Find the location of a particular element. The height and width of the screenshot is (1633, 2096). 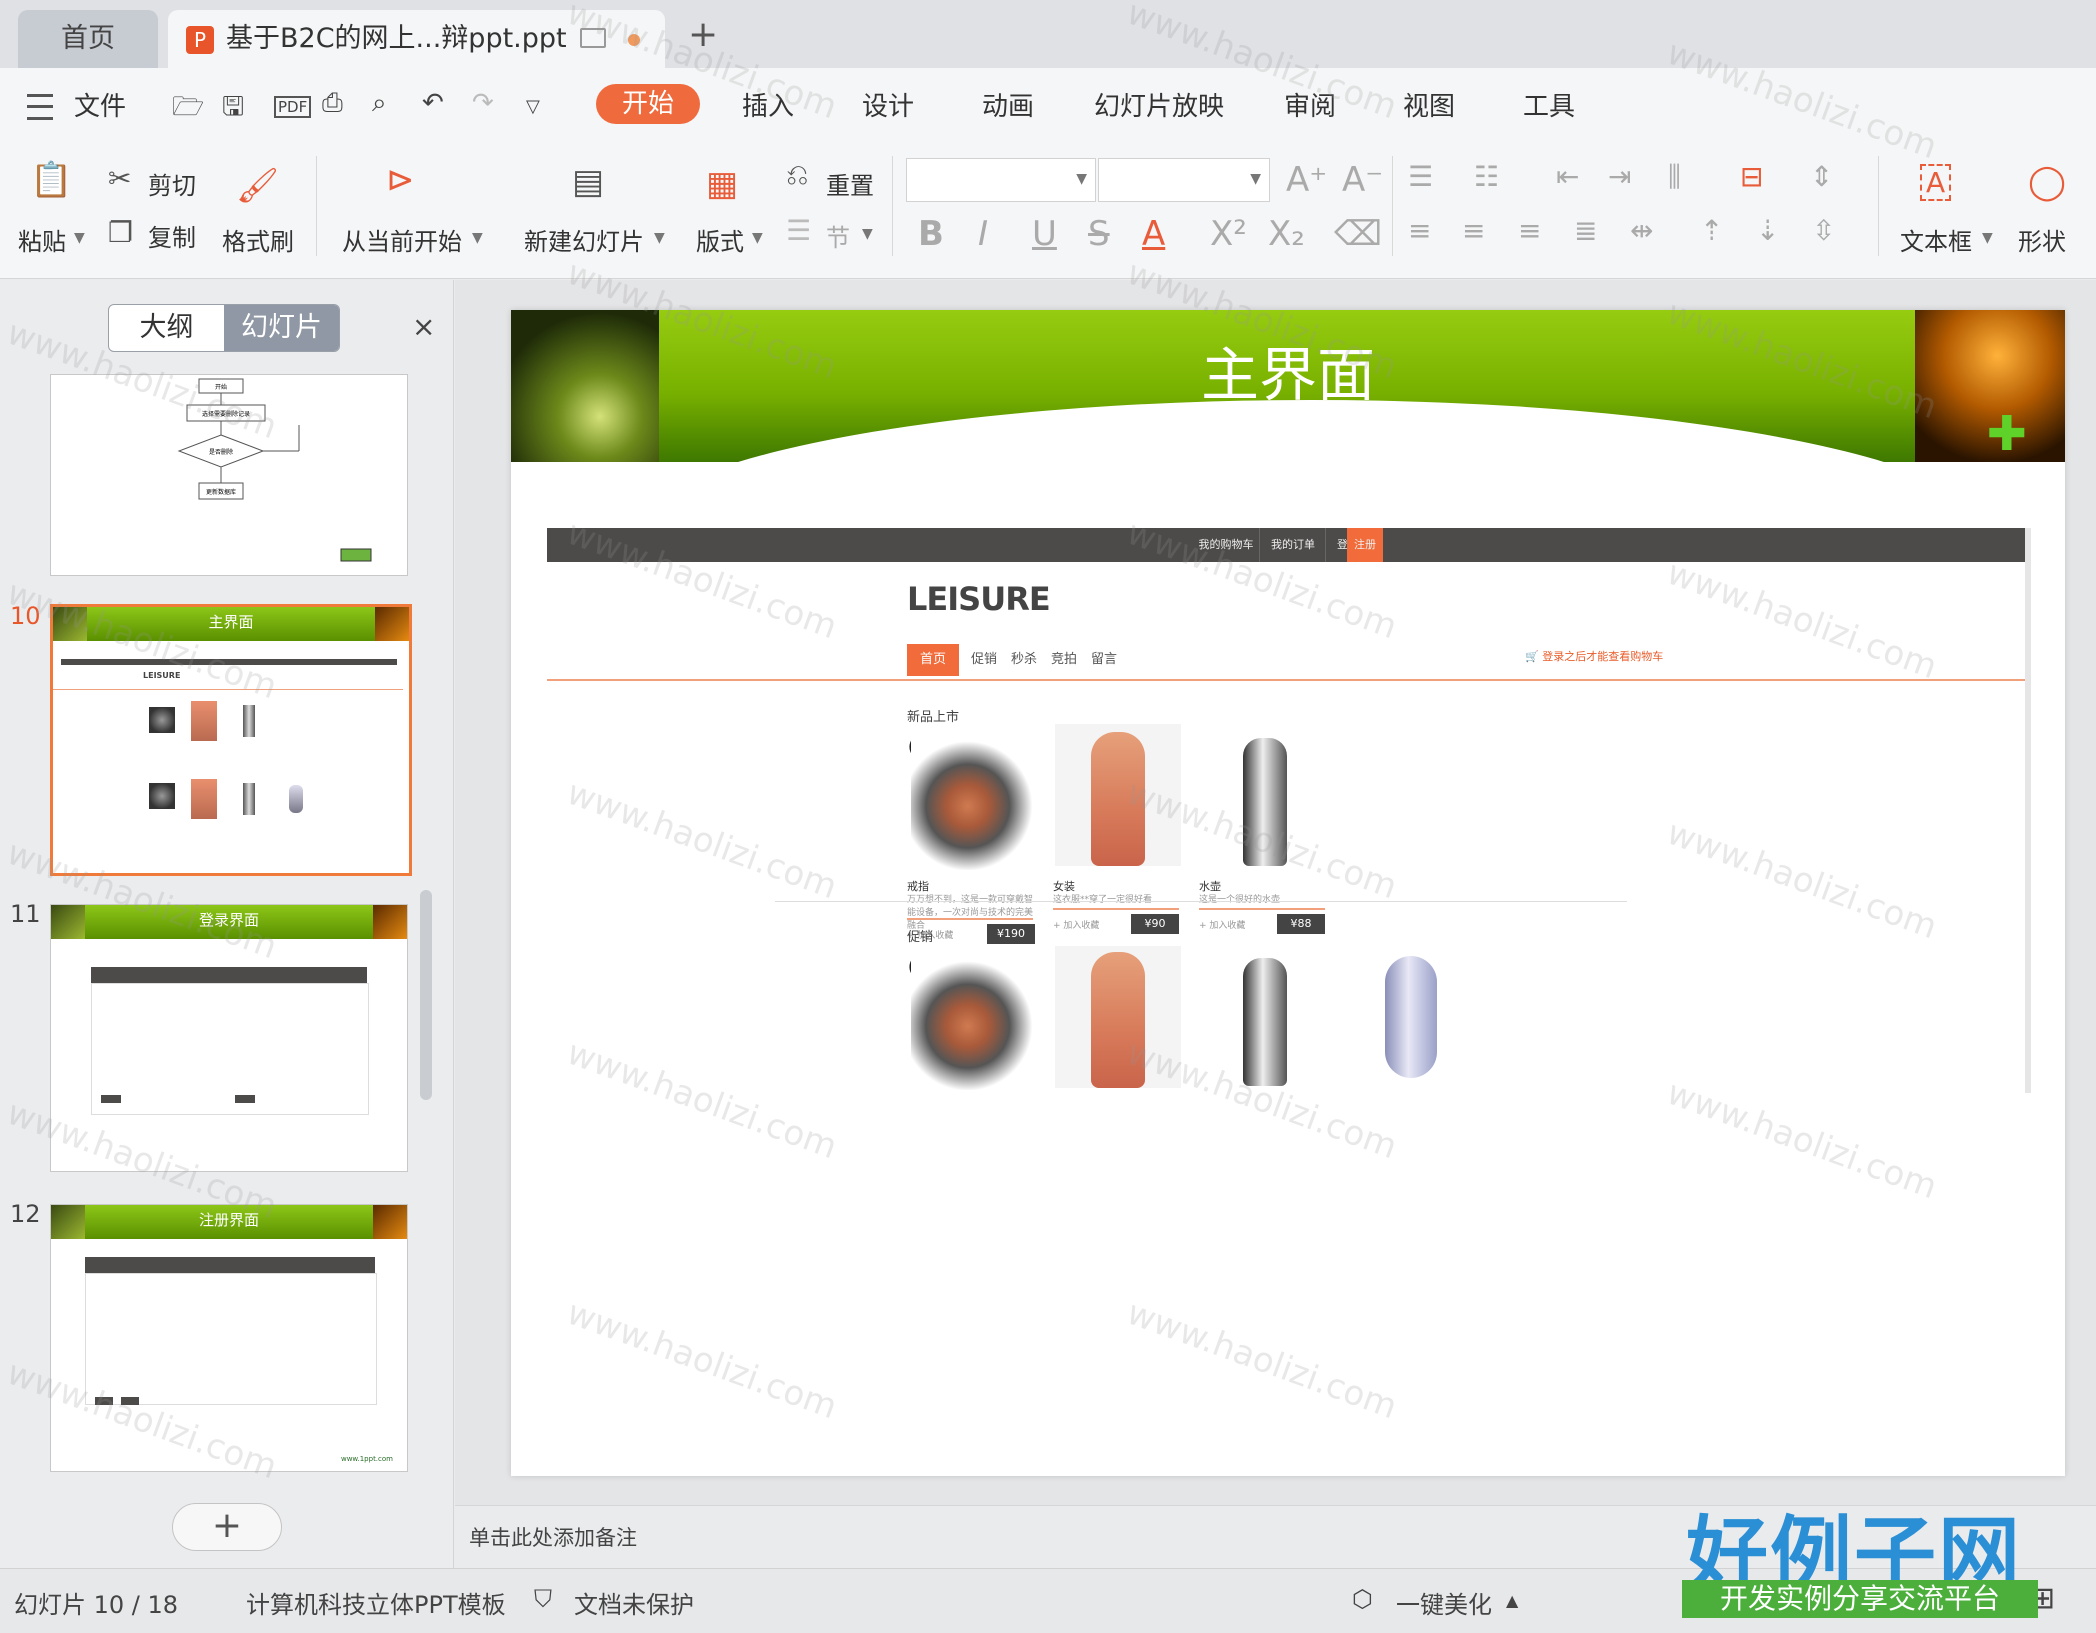

from-current-dropdown-icon: ▼ is located at coordinates (477, 238).